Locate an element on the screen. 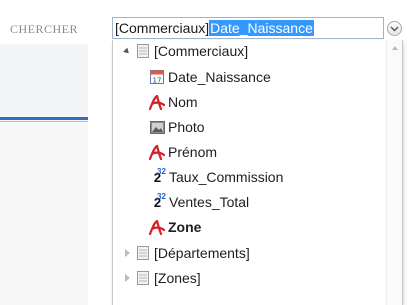 The image size is (413, 305). field-label: Photo is located at coordinates (186, 127).